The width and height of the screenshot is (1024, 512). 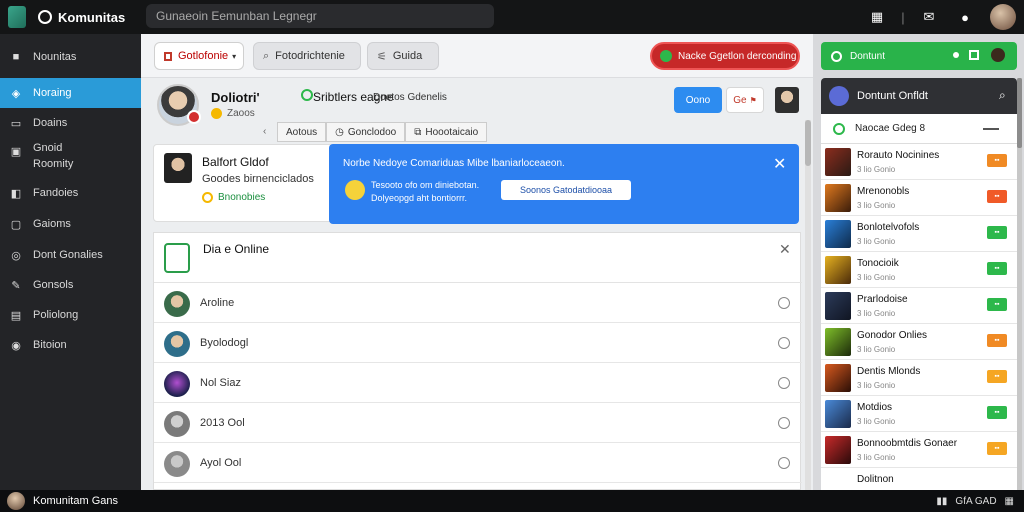 I want to click on tools-icon: ✎, so click(x=16, y=285).